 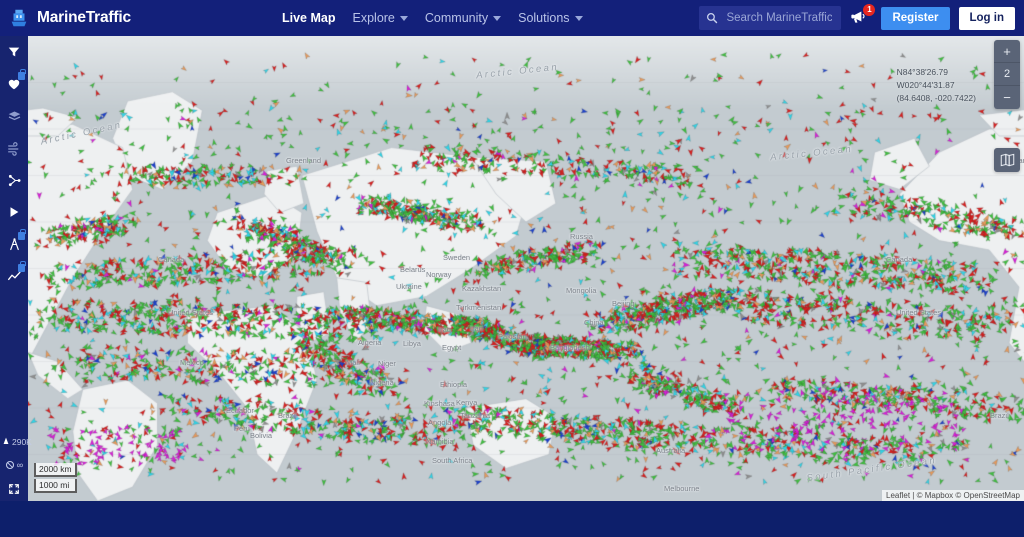 What do you see at coordinates (1007, 51) in the screenshot?
I see `zoom-in-button: +` at bounding box center [1007, 51].